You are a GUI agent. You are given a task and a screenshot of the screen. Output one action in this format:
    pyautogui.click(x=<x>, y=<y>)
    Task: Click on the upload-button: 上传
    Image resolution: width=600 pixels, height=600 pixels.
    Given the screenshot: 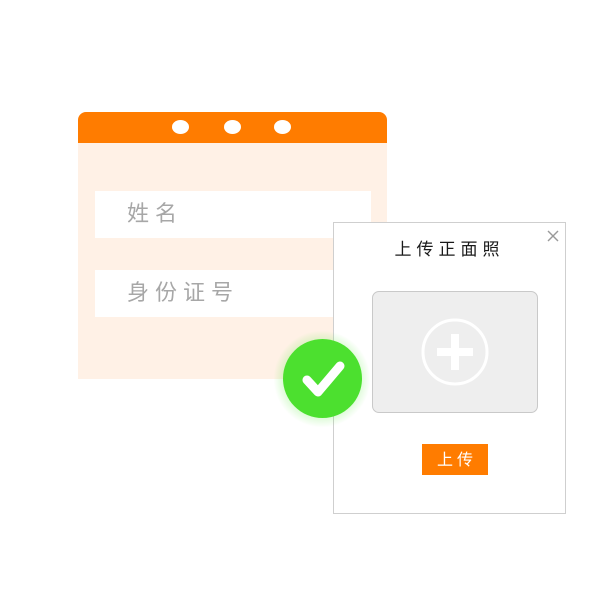 What is the action you would take?
    pyautogui.click(x=455, y=459)
    